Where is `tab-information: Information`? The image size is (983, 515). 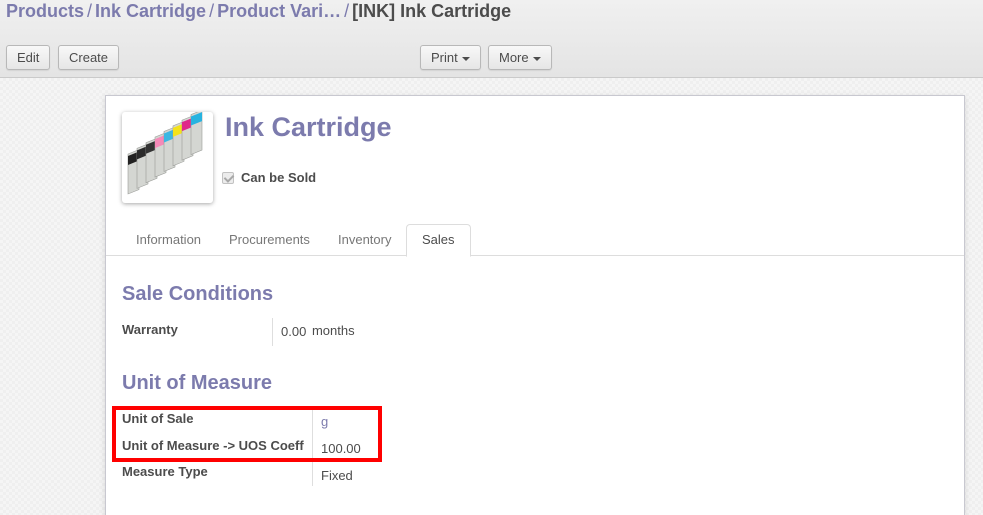 tab-information: Information is located at coordinates (168, 240).